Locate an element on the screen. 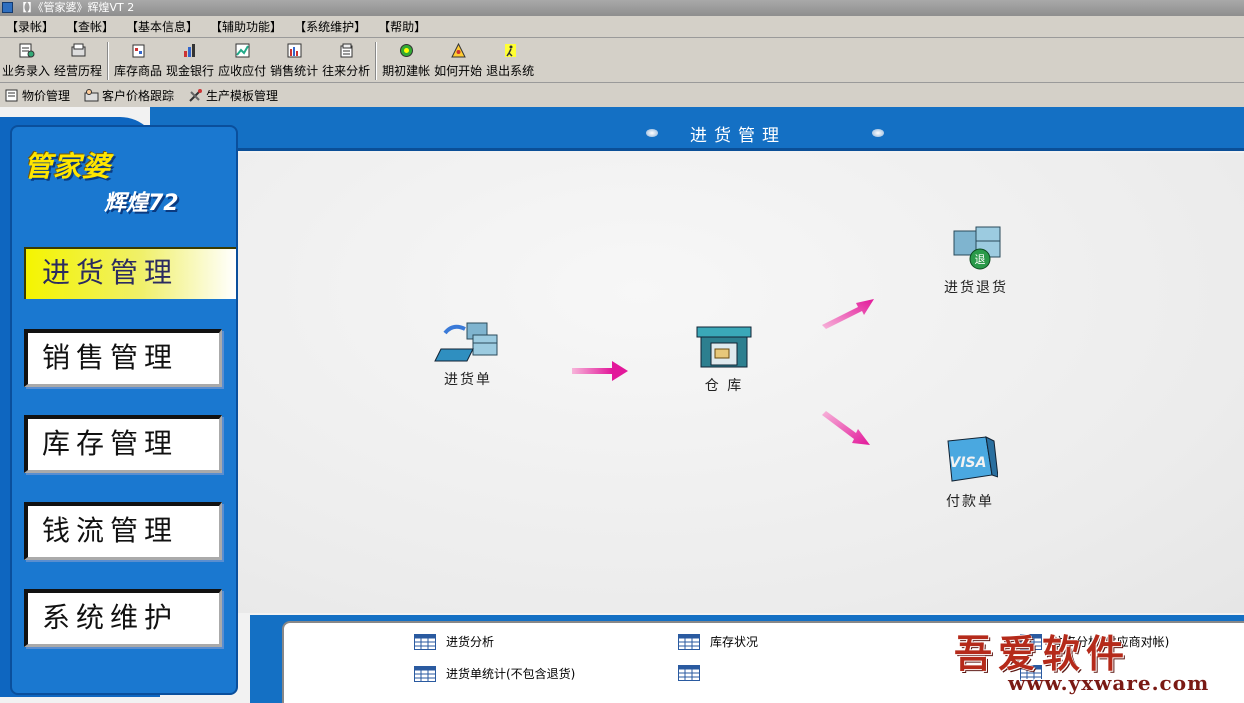 The height and width of the screenshot is (703, 1244). watermark-url: www.yxware.com is located at coordinates (1109, 683).